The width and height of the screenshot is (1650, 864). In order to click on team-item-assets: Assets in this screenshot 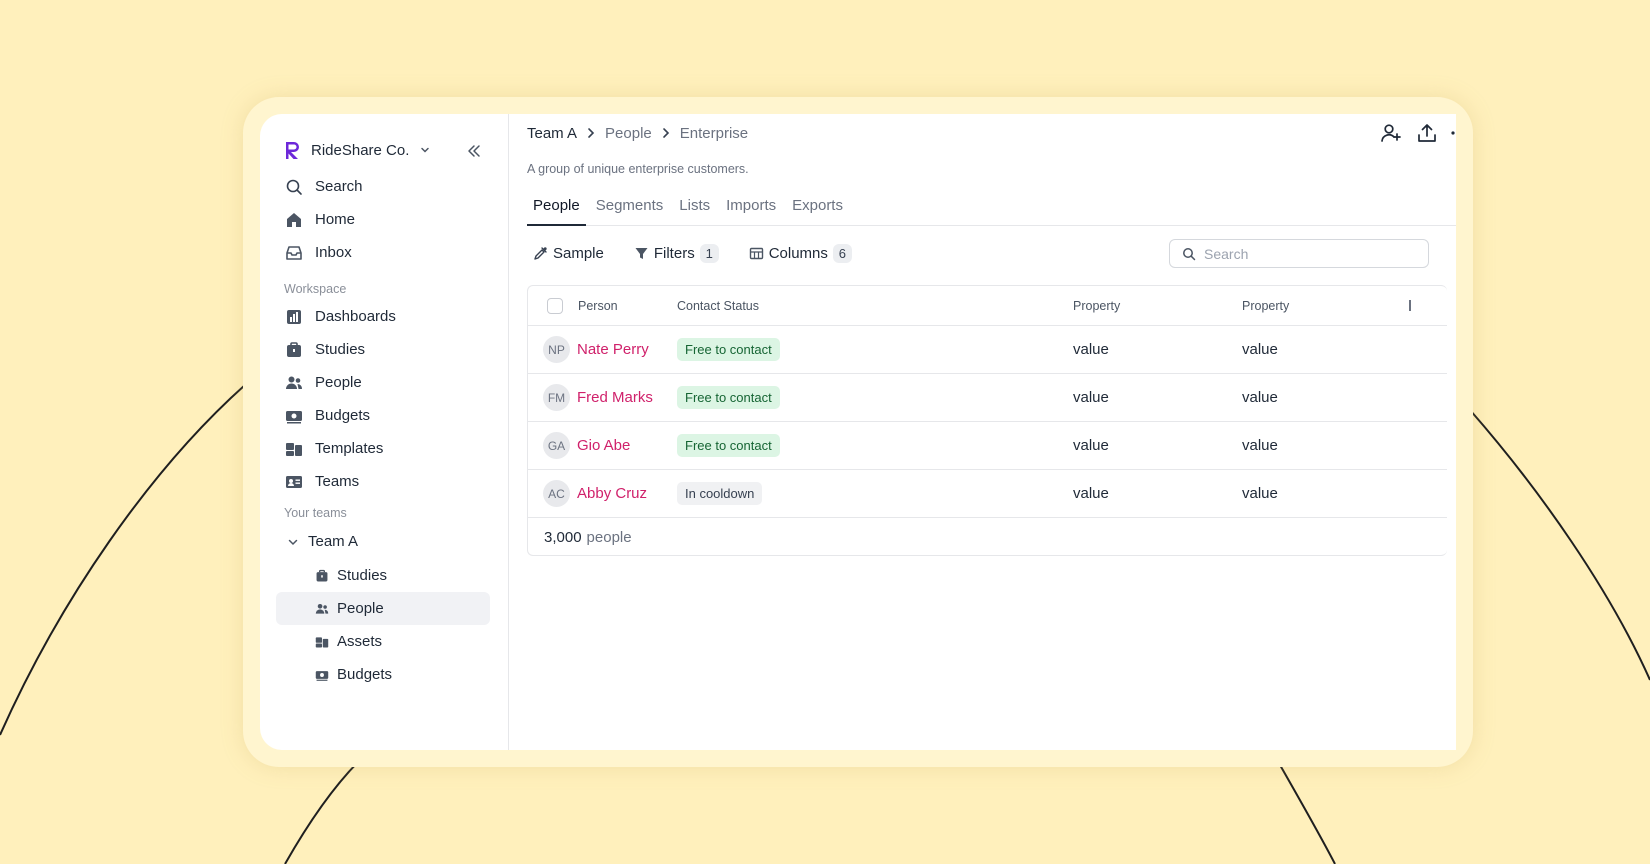, I will do `click(383, 641)`.